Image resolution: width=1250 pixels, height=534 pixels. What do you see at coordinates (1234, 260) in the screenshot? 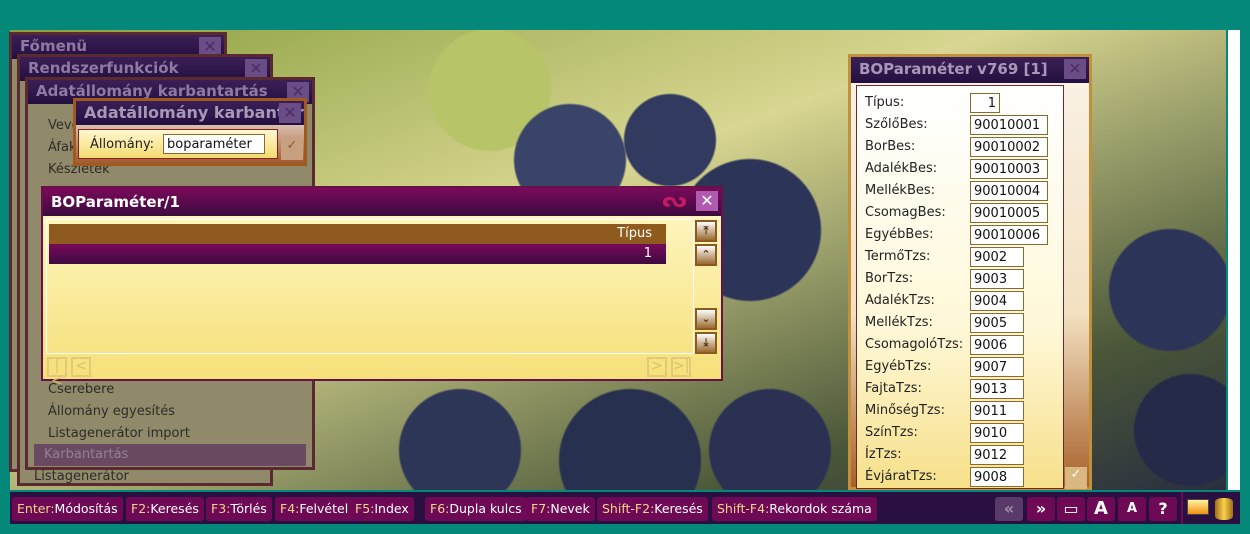
I see `scrollbar` at bounding box center [1234, 260].